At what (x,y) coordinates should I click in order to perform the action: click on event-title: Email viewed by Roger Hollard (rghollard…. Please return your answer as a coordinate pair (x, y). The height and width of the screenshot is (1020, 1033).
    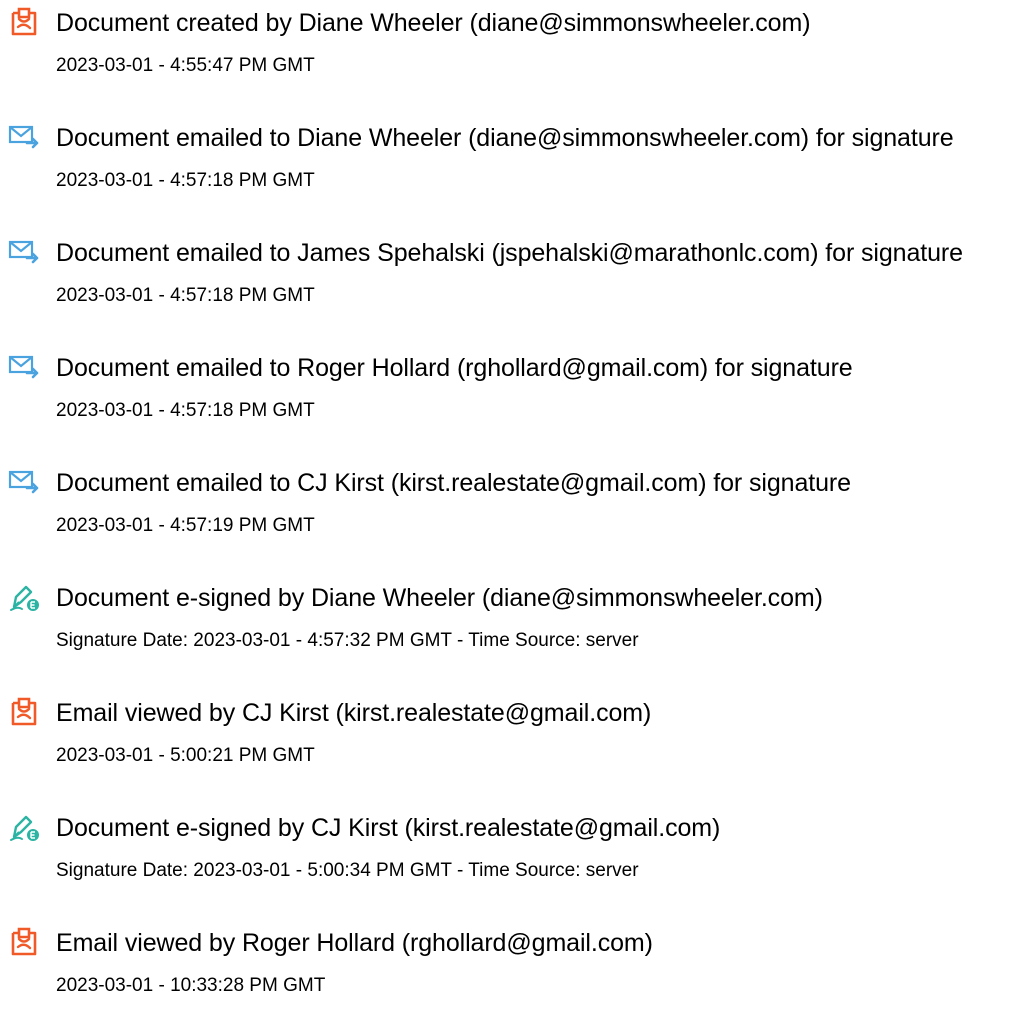
    Looking at the image, I should click on (354, 943).